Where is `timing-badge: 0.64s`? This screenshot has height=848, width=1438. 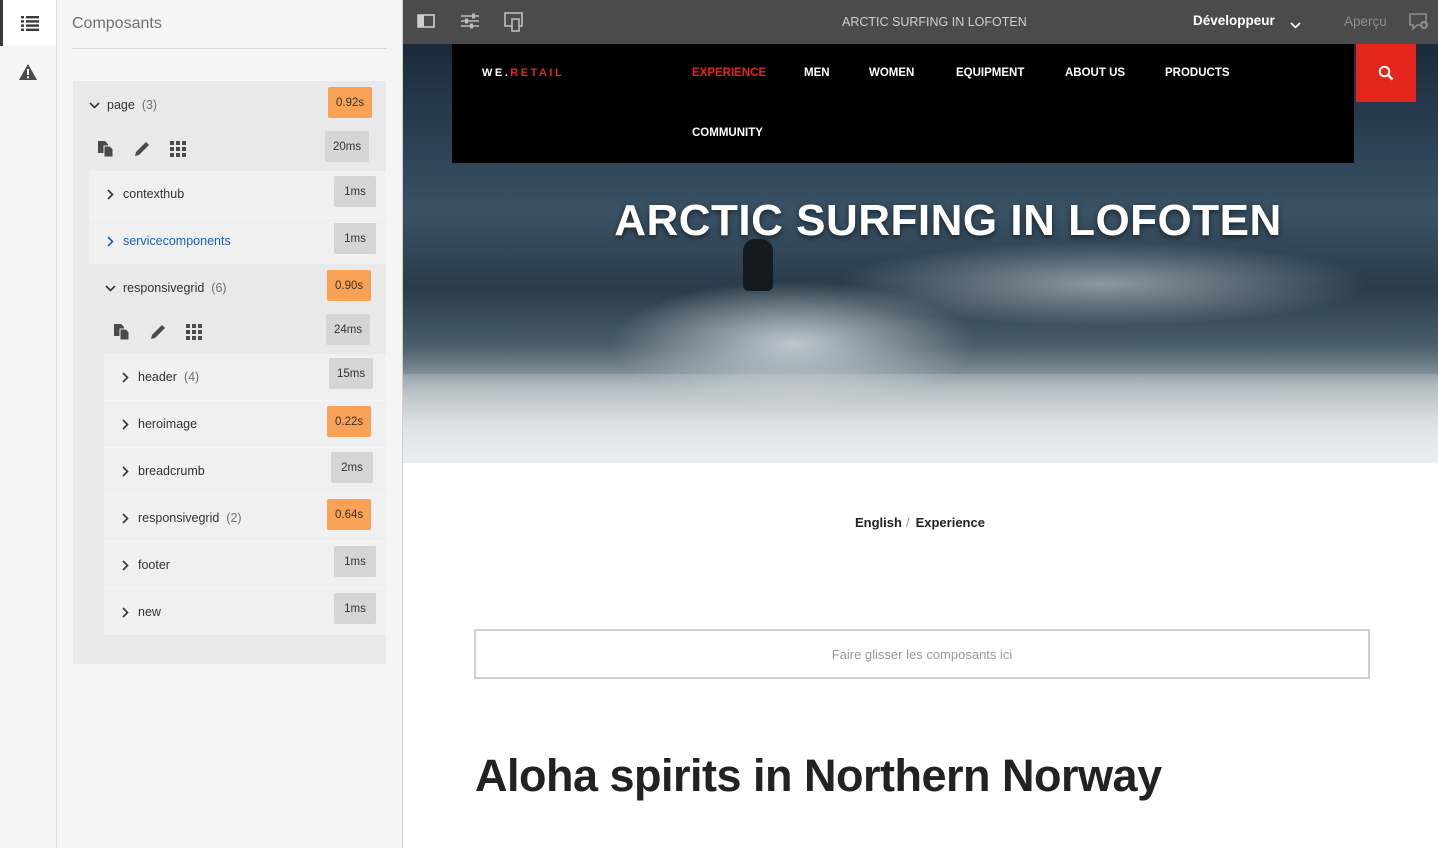 timing-badge: 0.64s is located at coordinates (349, 514).